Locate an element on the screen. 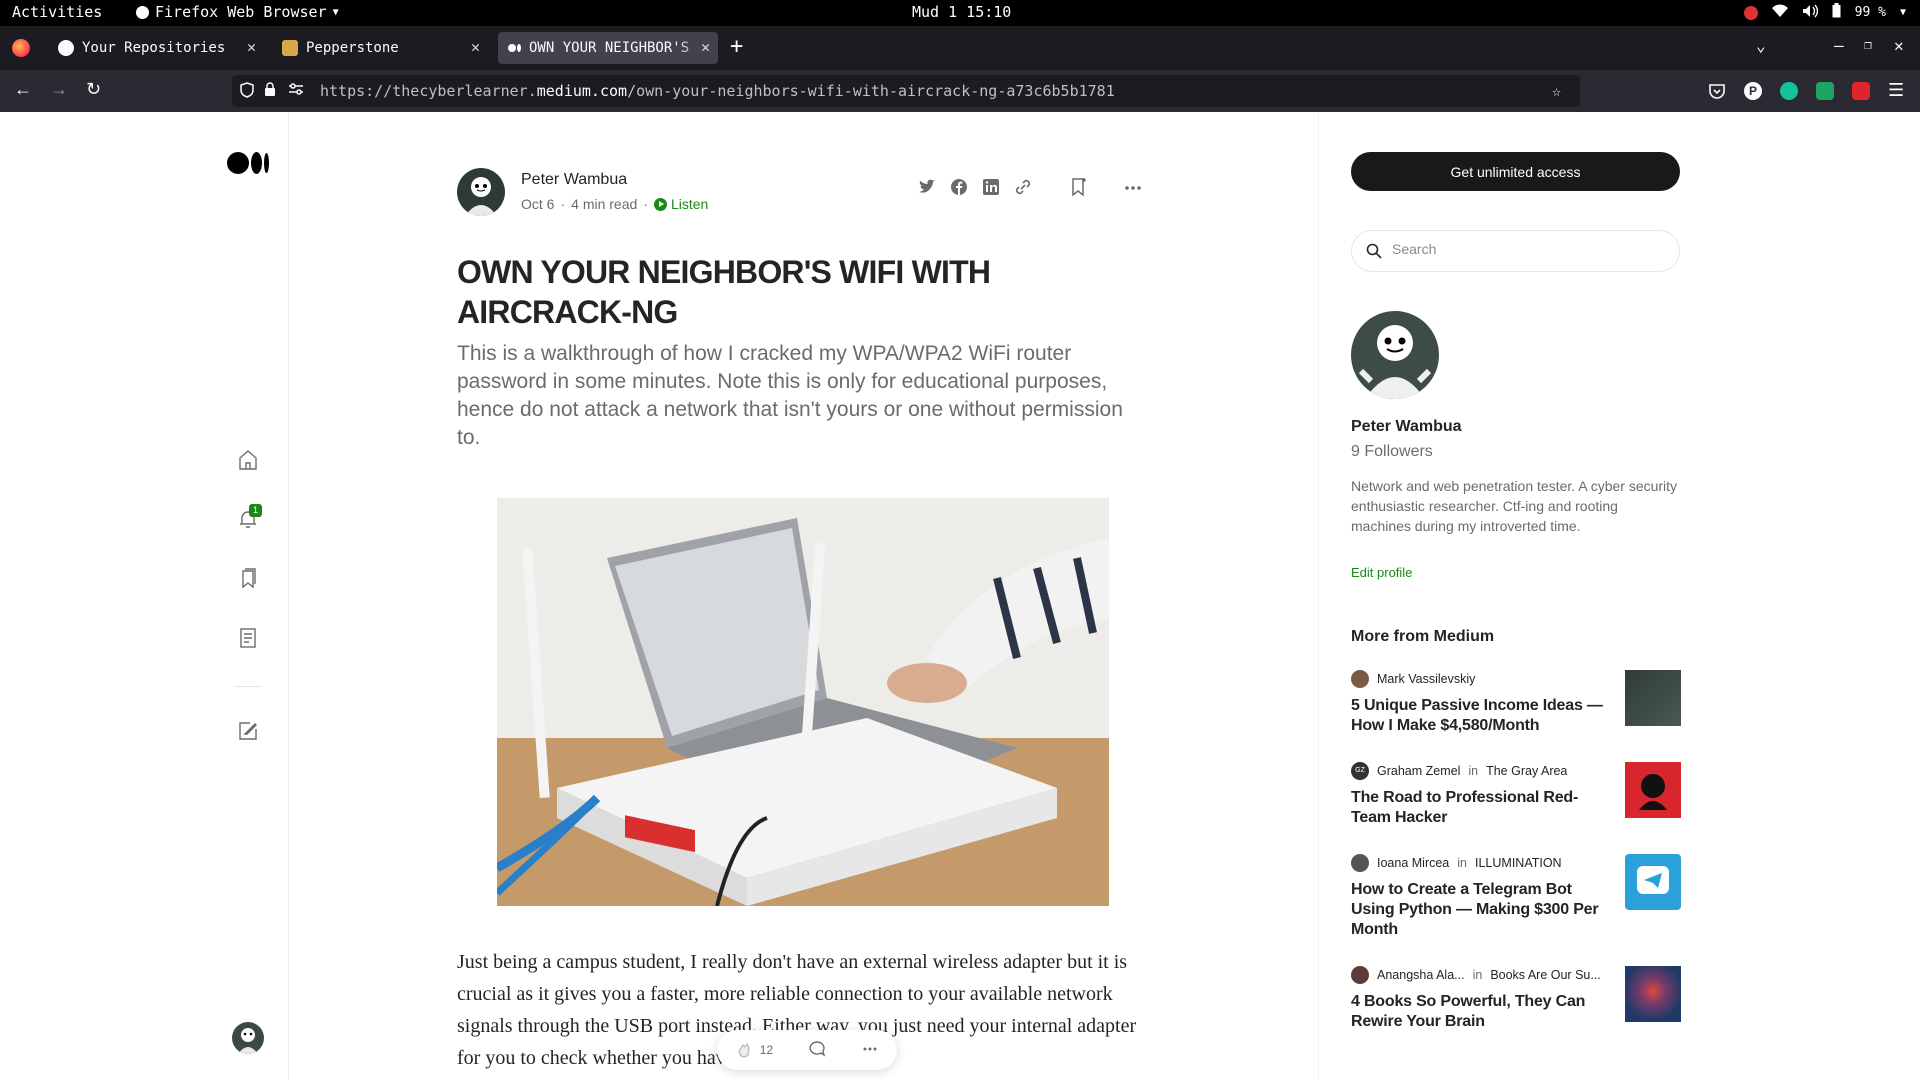 The width and height of the screenshot is (1920, 1080). linkedin-icon is located at coordinates (991, 187).